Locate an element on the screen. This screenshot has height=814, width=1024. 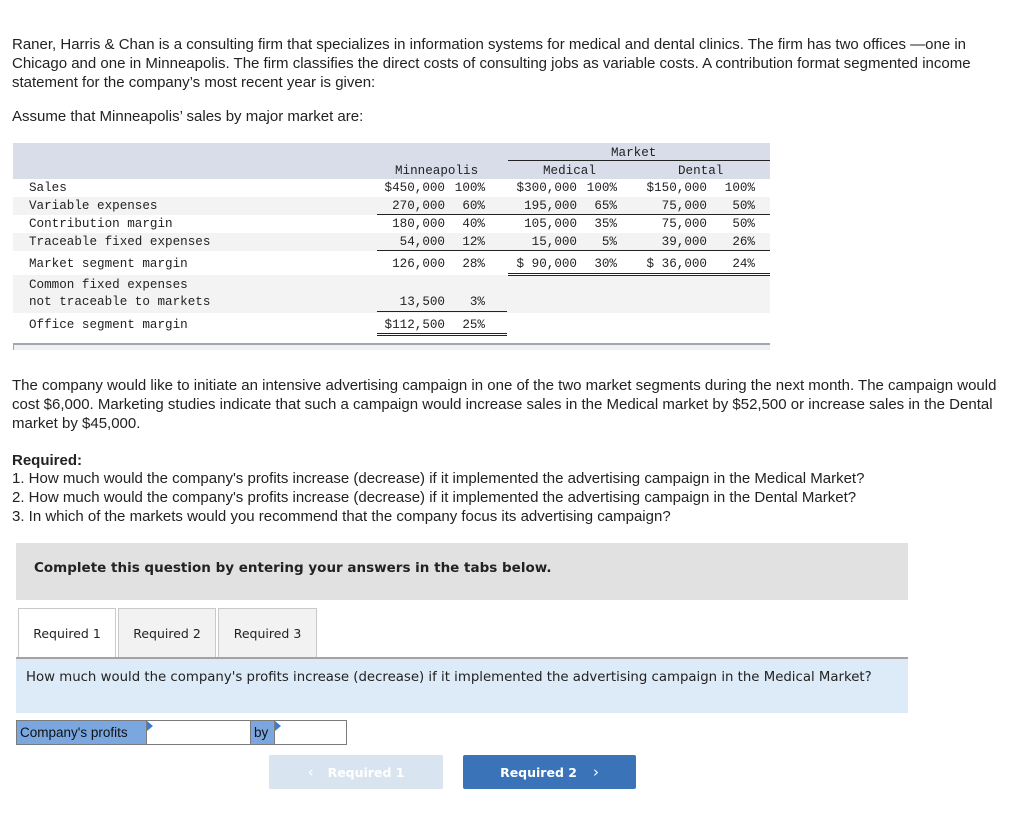
cell-value: $ 90,000 is located at coordinates (546, 264).